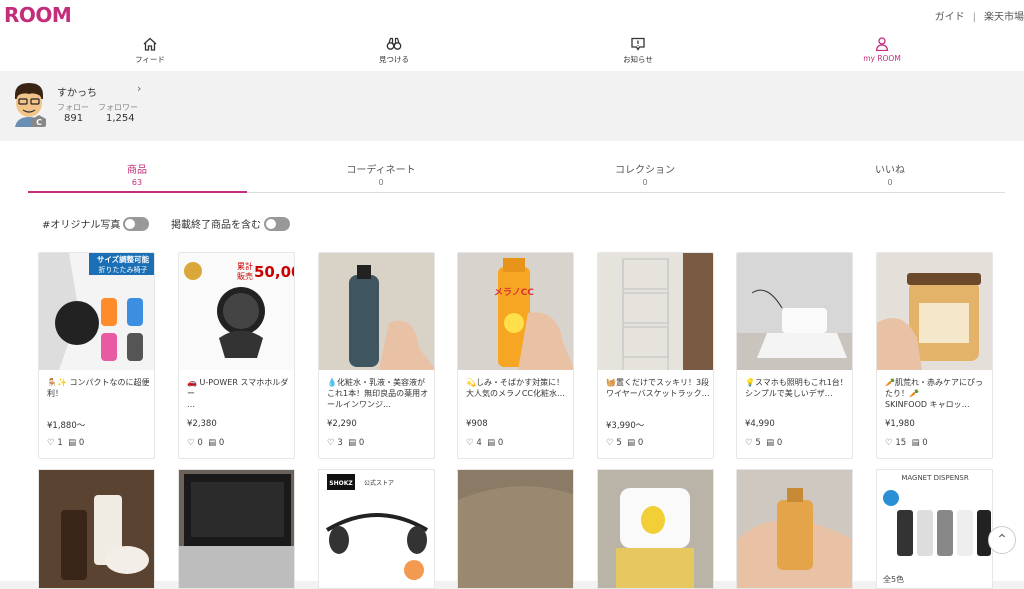  Describe the element at coordinates (890, 182) in the screenshot. I see `tab-likes-count: 0` at that location.